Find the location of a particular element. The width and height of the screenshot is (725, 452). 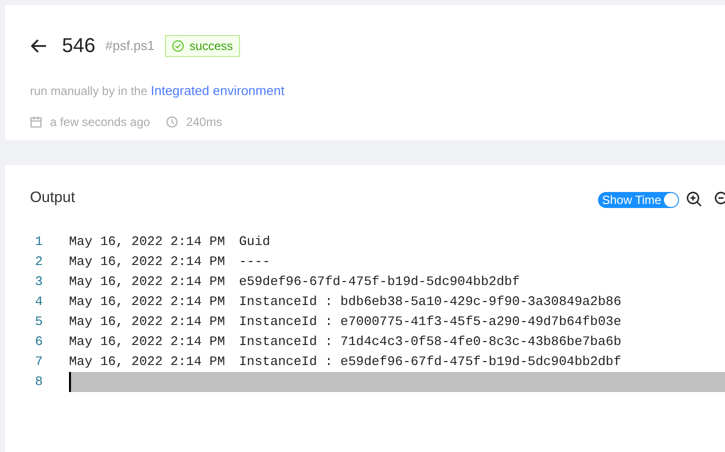

run-description: run manually by in the Integrated environment is located at coordinates (158, 91).